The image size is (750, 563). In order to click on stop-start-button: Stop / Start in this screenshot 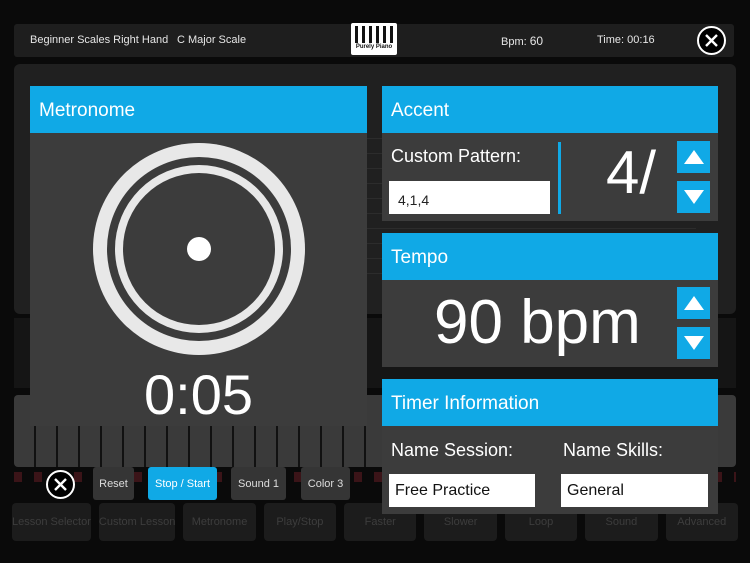, I will do `click(182, 483)`.